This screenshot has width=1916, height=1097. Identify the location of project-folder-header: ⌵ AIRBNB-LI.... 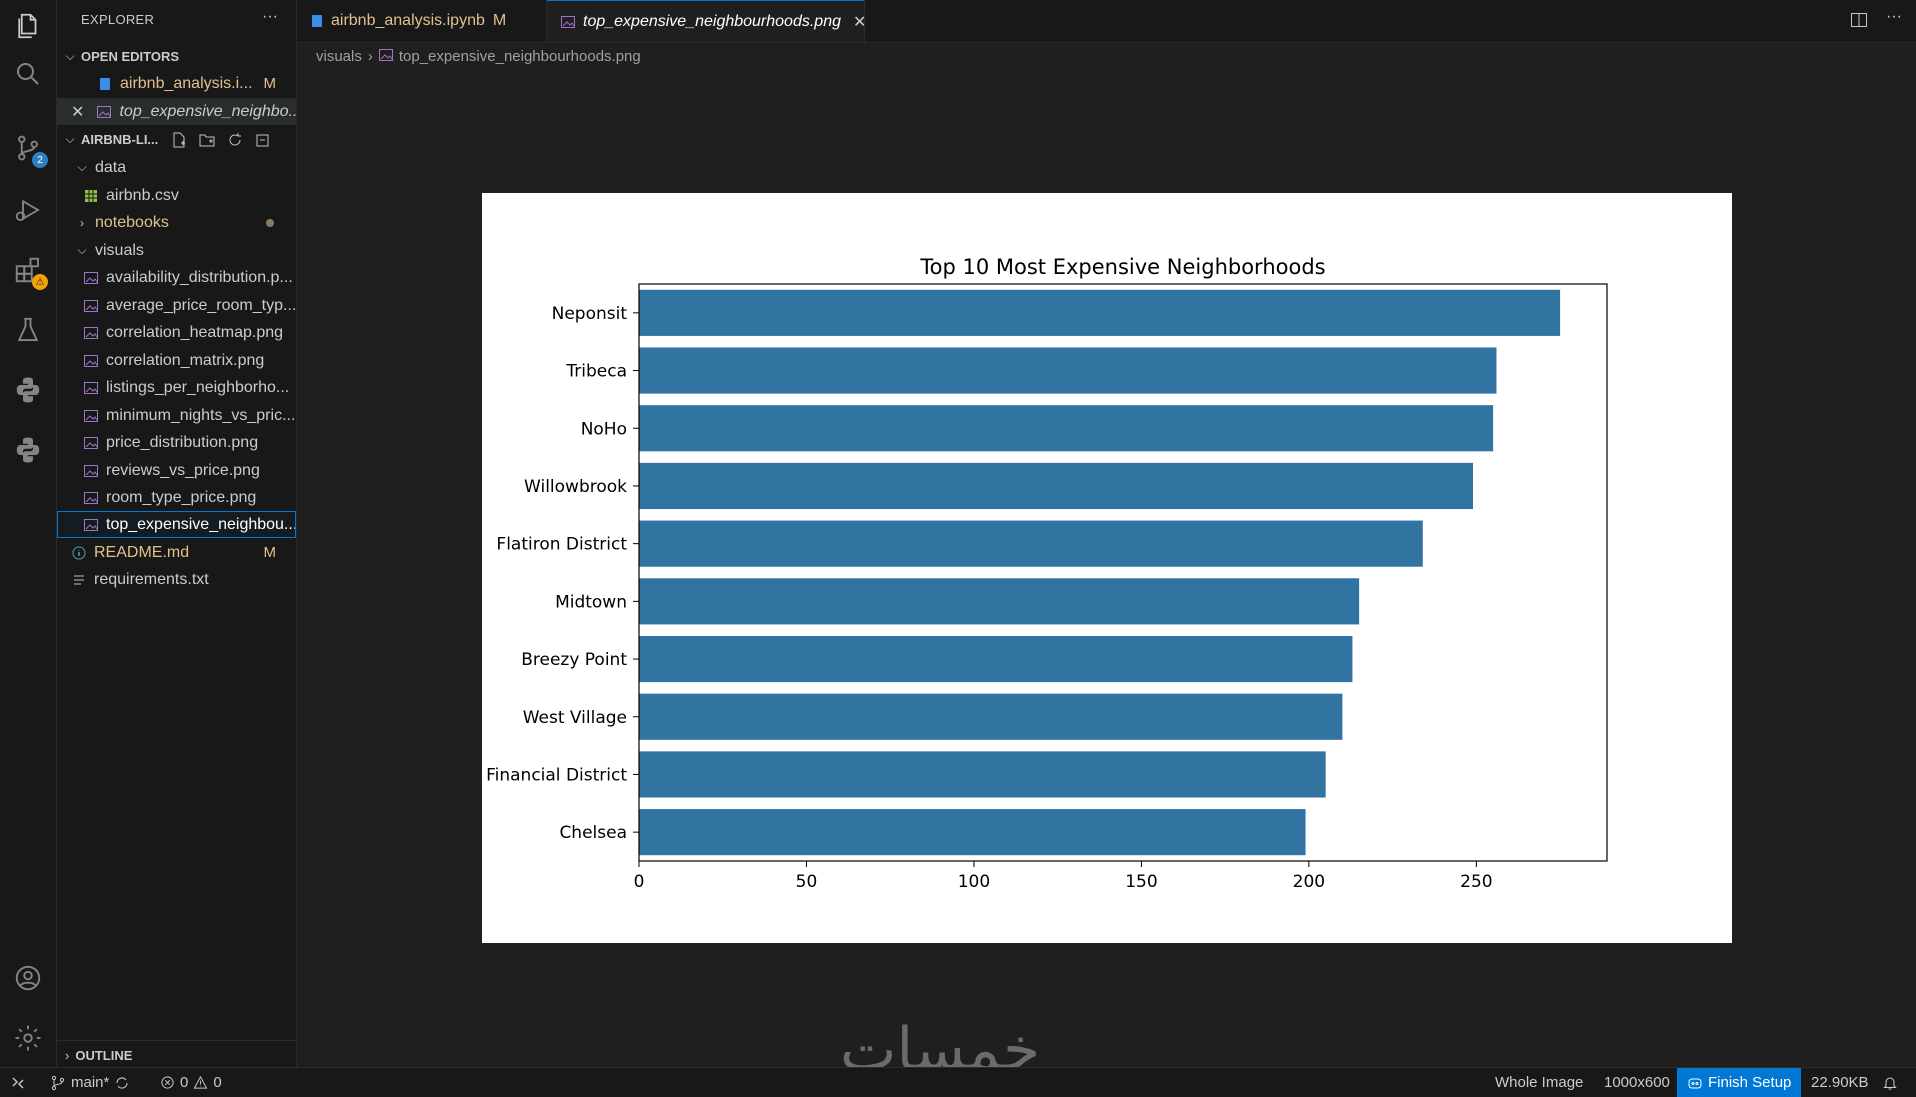
(176, 139).